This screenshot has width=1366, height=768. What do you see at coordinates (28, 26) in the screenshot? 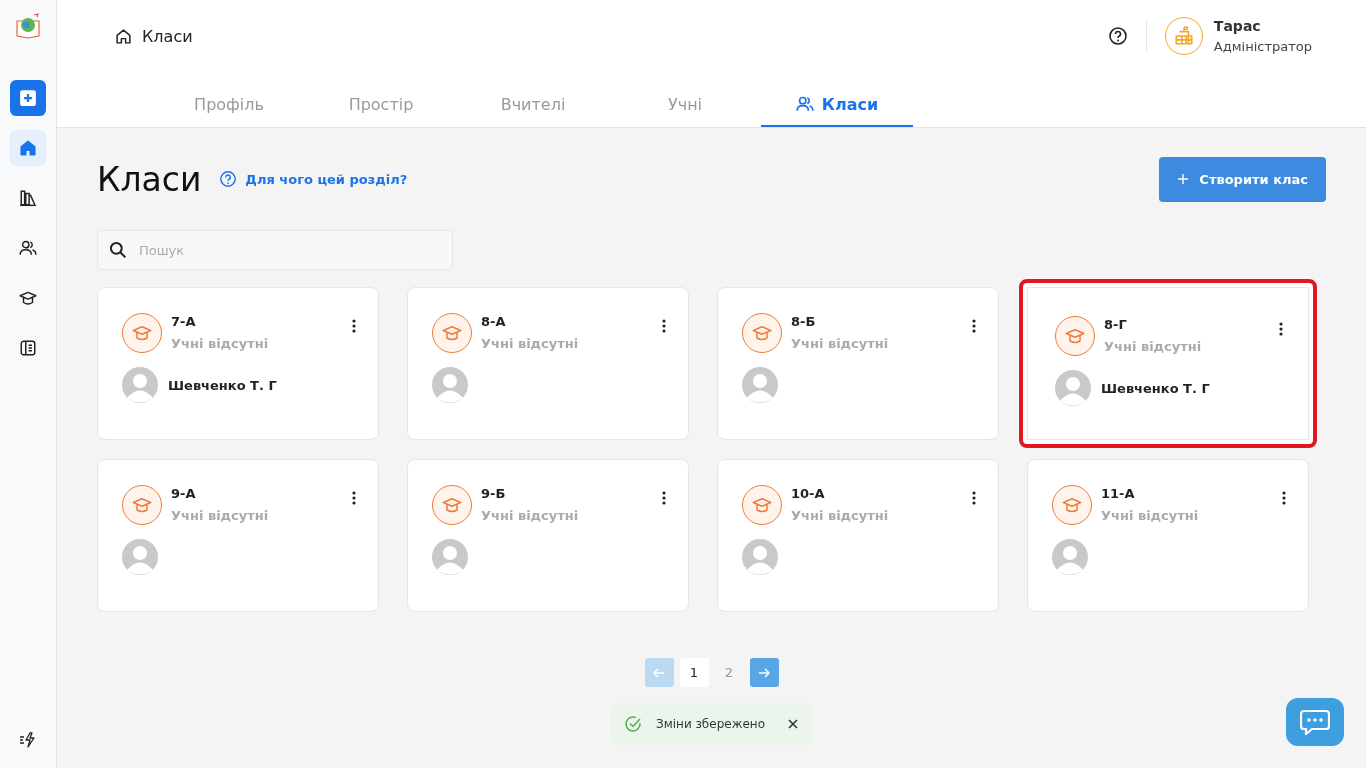
I see `globe-book-logo-icon` at bounding box center [28, 26].